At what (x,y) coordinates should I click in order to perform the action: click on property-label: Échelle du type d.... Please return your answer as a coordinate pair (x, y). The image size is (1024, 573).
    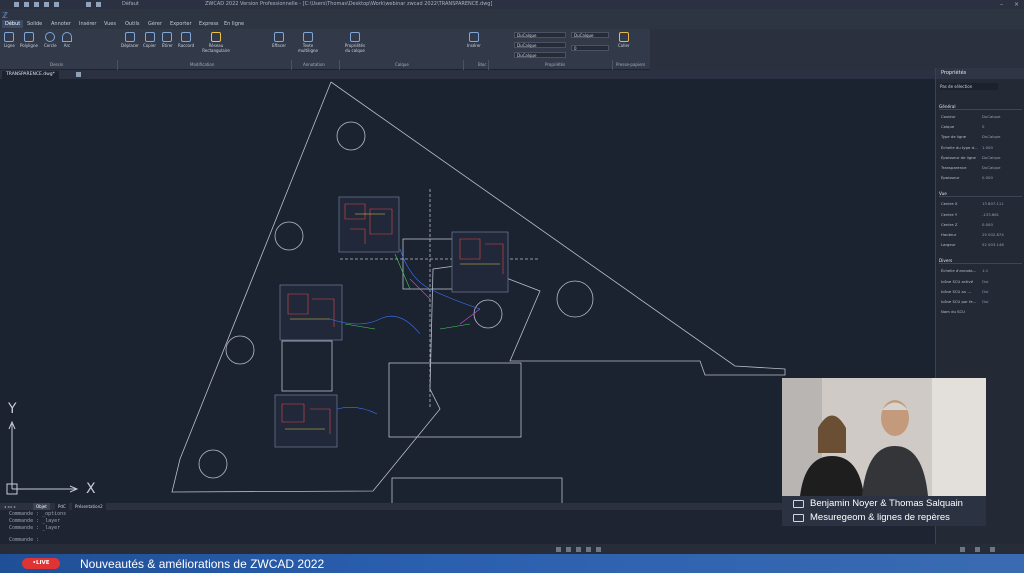
    Looking at the image, I should click on (959, 147).